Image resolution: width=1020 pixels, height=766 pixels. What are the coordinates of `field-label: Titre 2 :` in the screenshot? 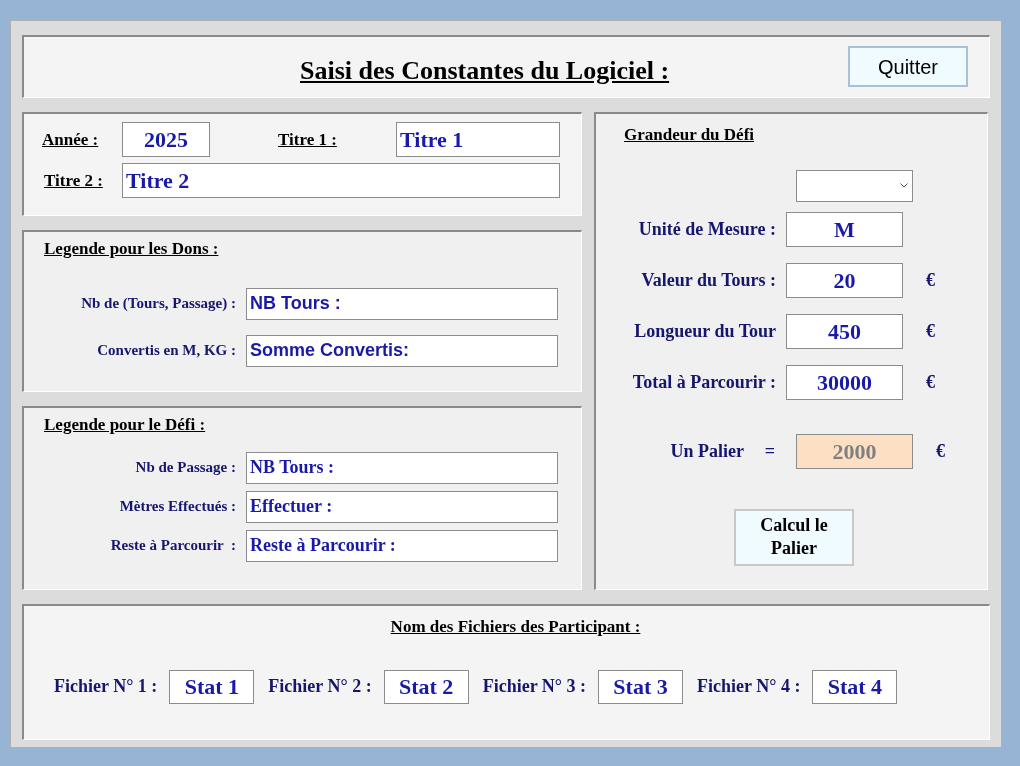 It's located at (73, 180).